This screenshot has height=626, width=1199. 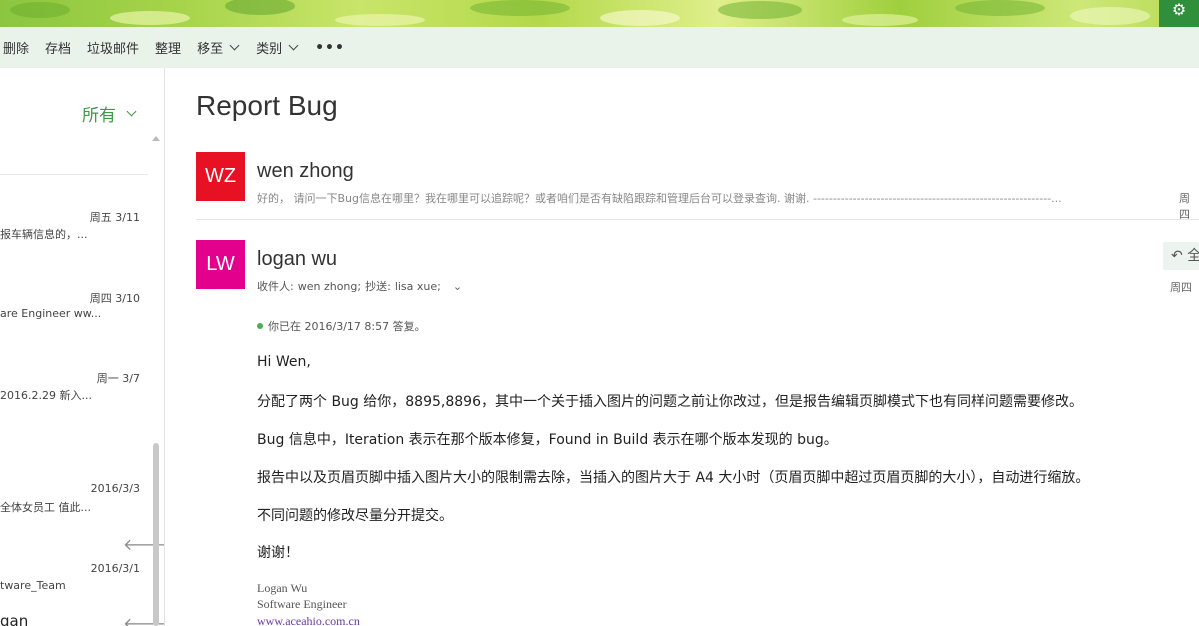 What do you see at coordinates (220, 176) in the screenshot?
I see `avatar: WZ` at bounding box center [220, 176].